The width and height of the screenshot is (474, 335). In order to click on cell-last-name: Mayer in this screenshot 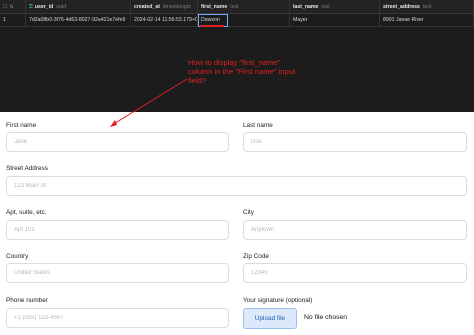, I will do `click(335, 20)`.